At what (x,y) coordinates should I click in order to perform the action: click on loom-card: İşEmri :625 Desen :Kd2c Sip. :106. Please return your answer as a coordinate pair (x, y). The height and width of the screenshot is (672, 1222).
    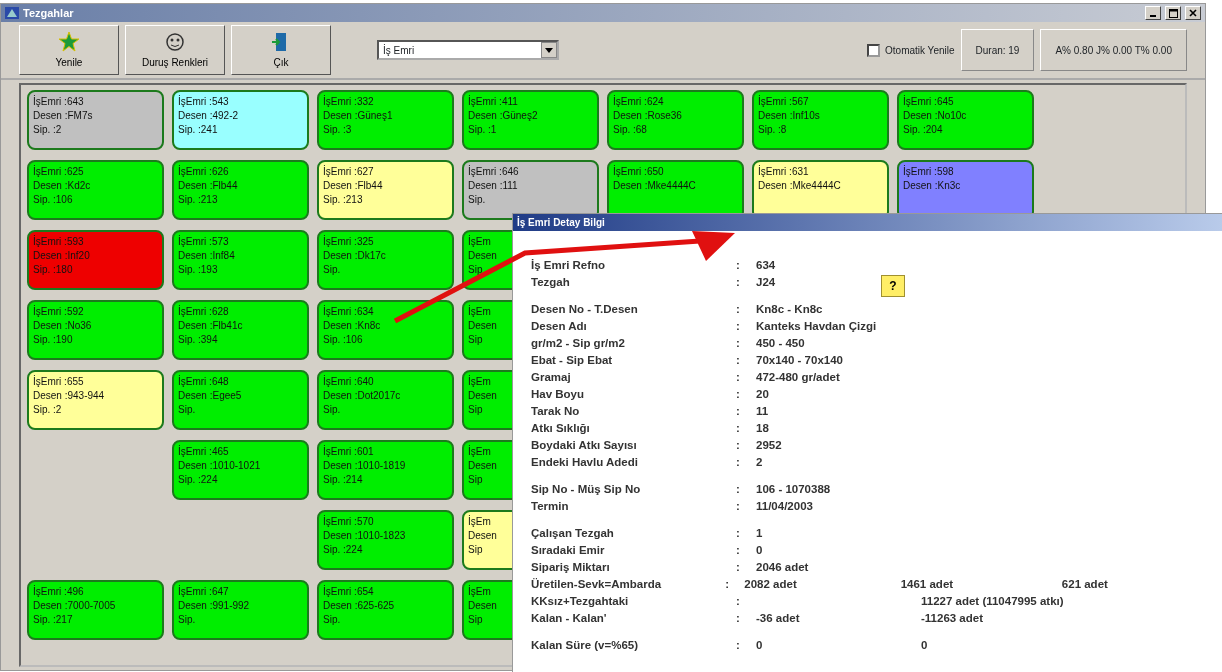
    Looking at the image, I should click on (95, 190).